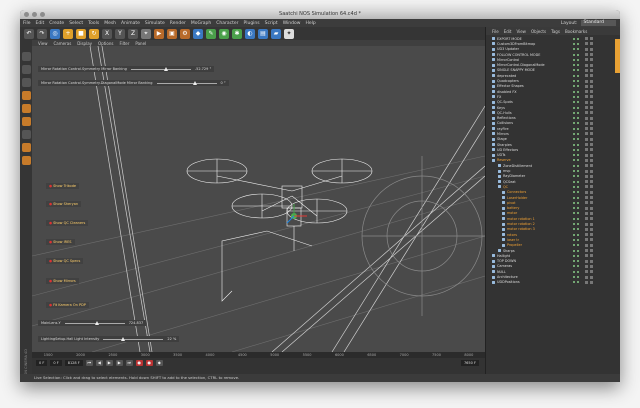 The width and height of the screenshot is (640, 408). What do you see at coordinates (26, 69) in the screenshot?
I see `model-mode-icon` at bounding box center [26, 69].